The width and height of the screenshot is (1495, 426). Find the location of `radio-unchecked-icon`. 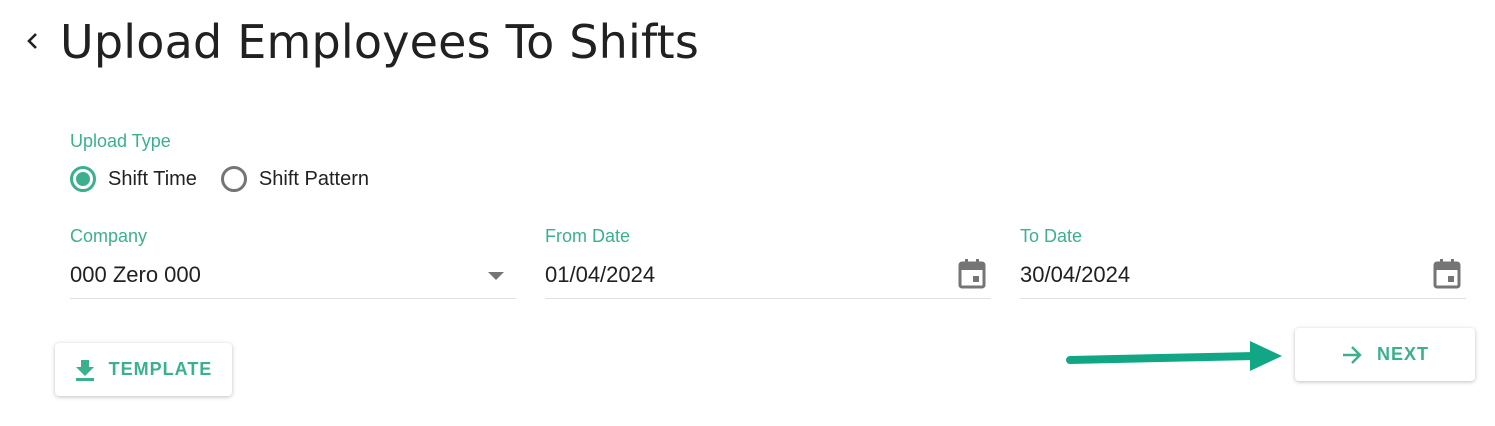

radio-unchecked-icon is located at coordinates (233, 179).